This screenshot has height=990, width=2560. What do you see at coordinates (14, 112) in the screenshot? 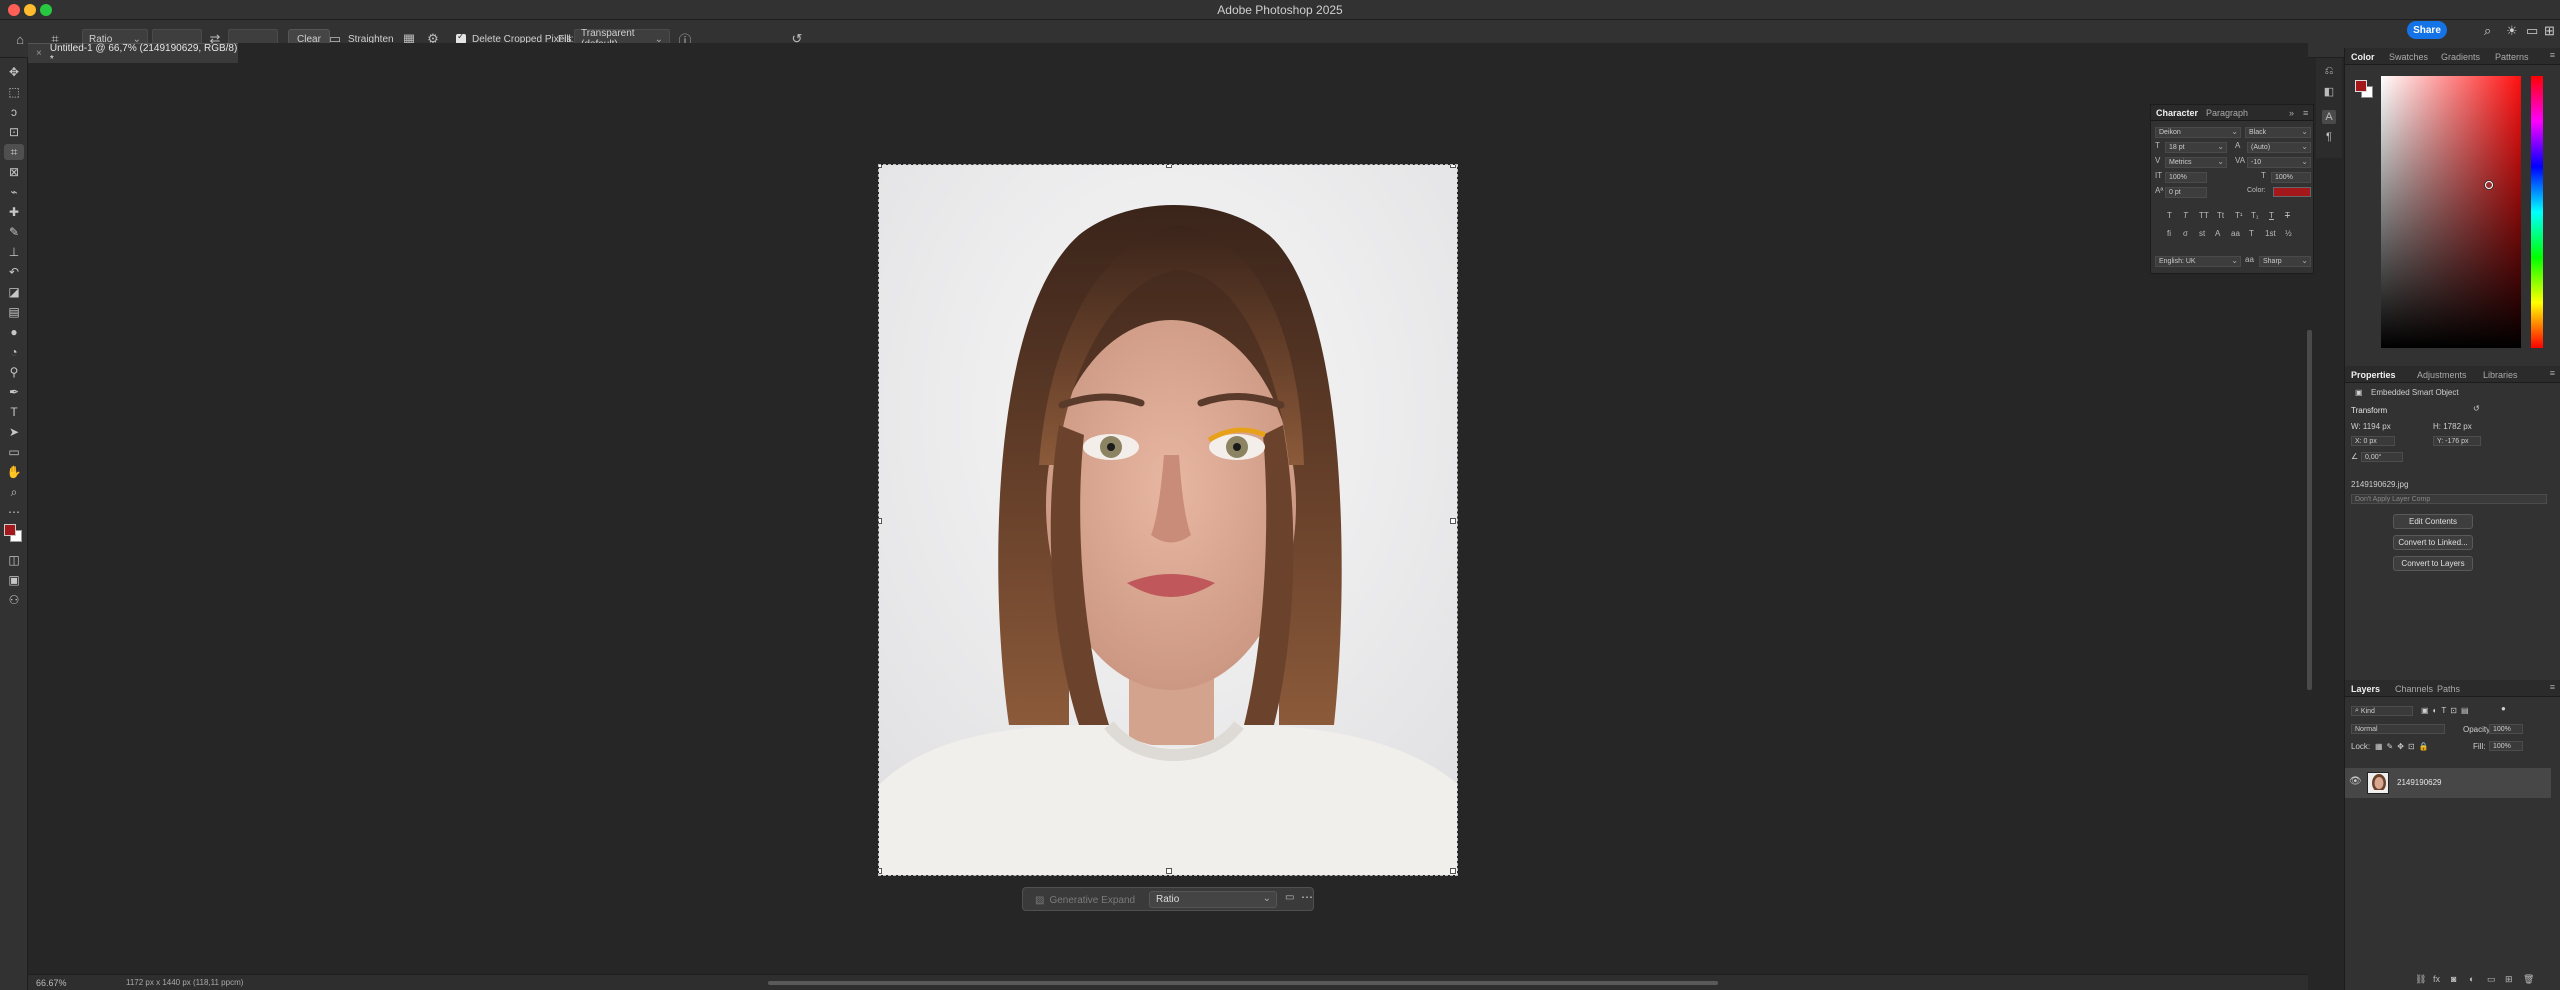
I see `lasso-tool-icon: ↄ` at bounding box center [14, 112].